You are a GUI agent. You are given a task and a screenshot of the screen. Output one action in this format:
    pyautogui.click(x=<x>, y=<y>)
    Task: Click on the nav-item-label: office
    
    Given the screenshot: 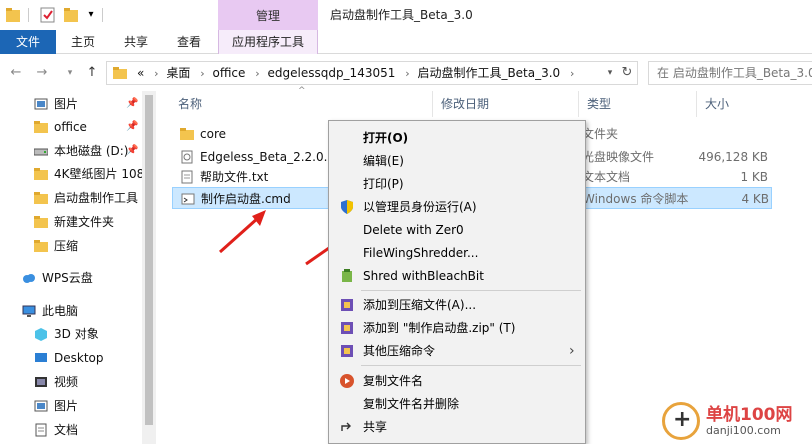 What is the action you would take?
    pyautogui.click(x=70, y=127)
    